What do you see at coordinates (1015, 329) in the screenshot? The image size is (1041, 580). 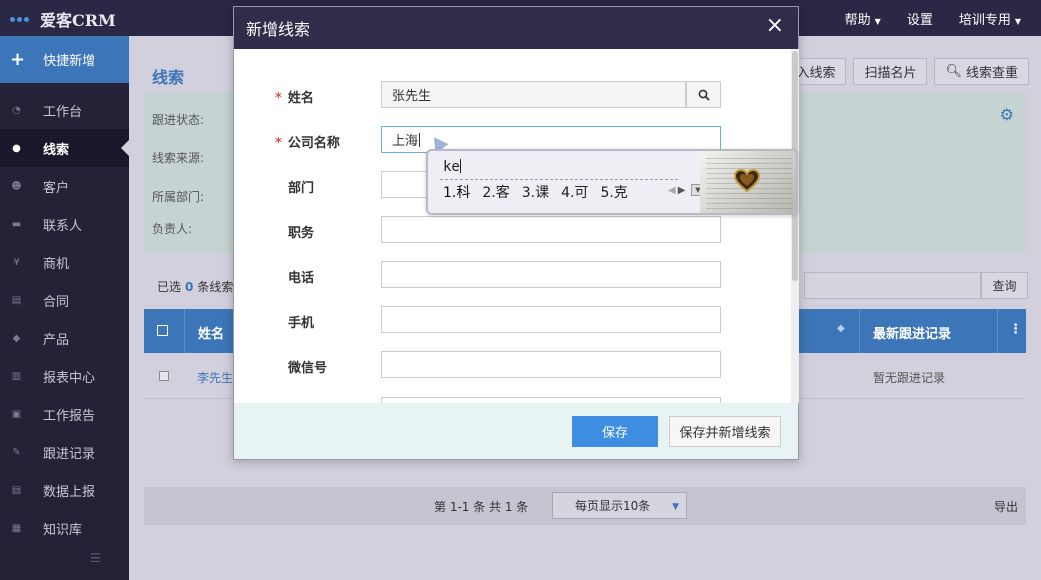 I see `column-menu-icon: ⋮` at bounding box center [1015, 329].